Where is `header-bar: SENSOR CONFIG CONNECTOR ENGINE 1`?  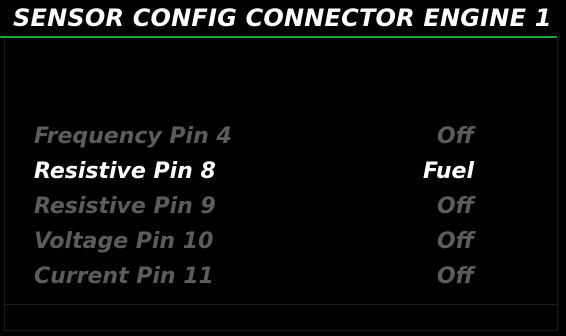
header-bar: SENSOR CONFIG CONNECTOR ENGINE 1 is located at coordinates (283, 18).